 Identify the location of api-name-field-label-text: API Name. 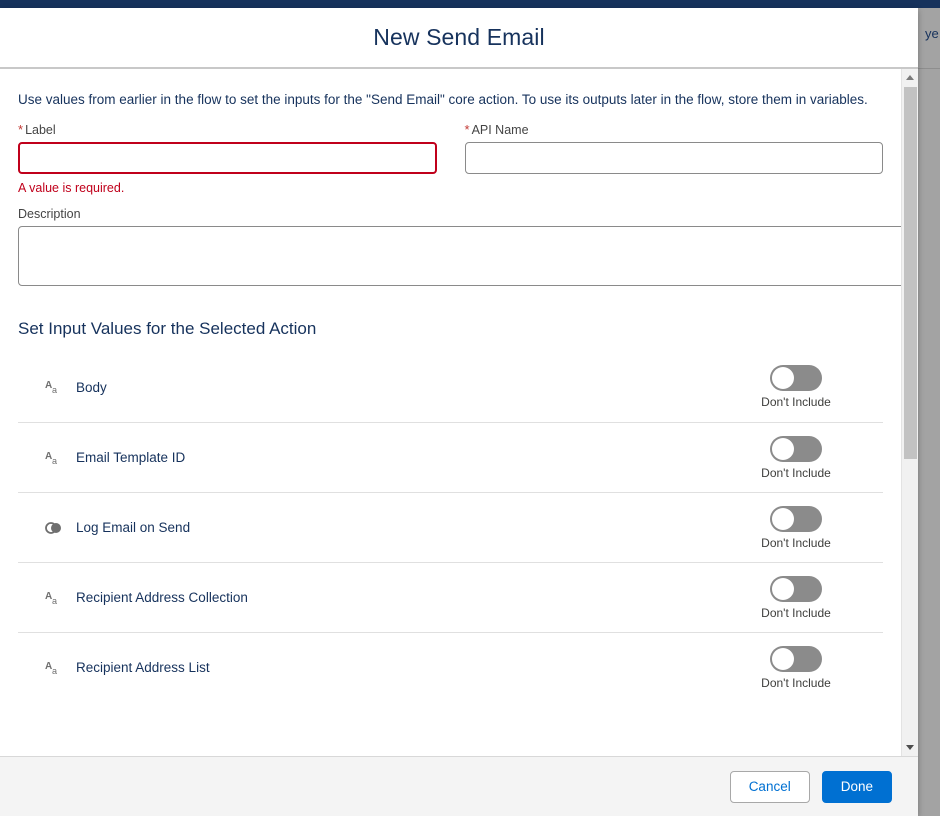
(500, 130).